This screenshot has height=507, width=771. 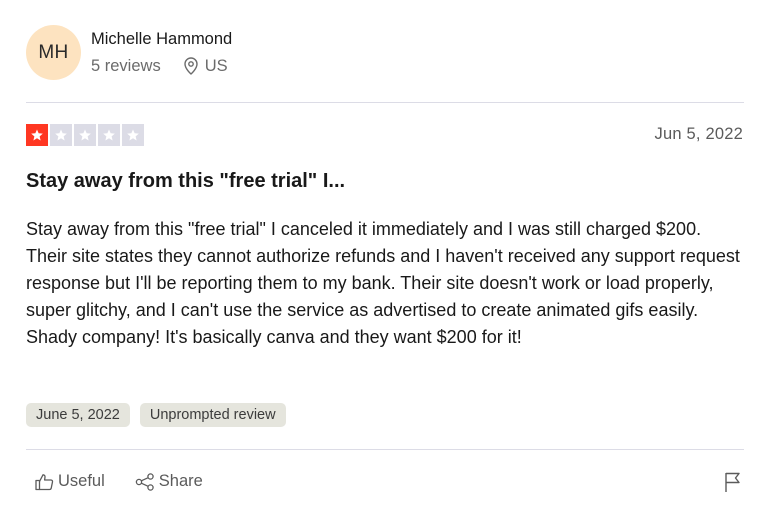 What do you see at coordinates (78, 415) in the screenshot?
I see `experience-date-tag: June 5, 2022` at bounding box center [78, 415].